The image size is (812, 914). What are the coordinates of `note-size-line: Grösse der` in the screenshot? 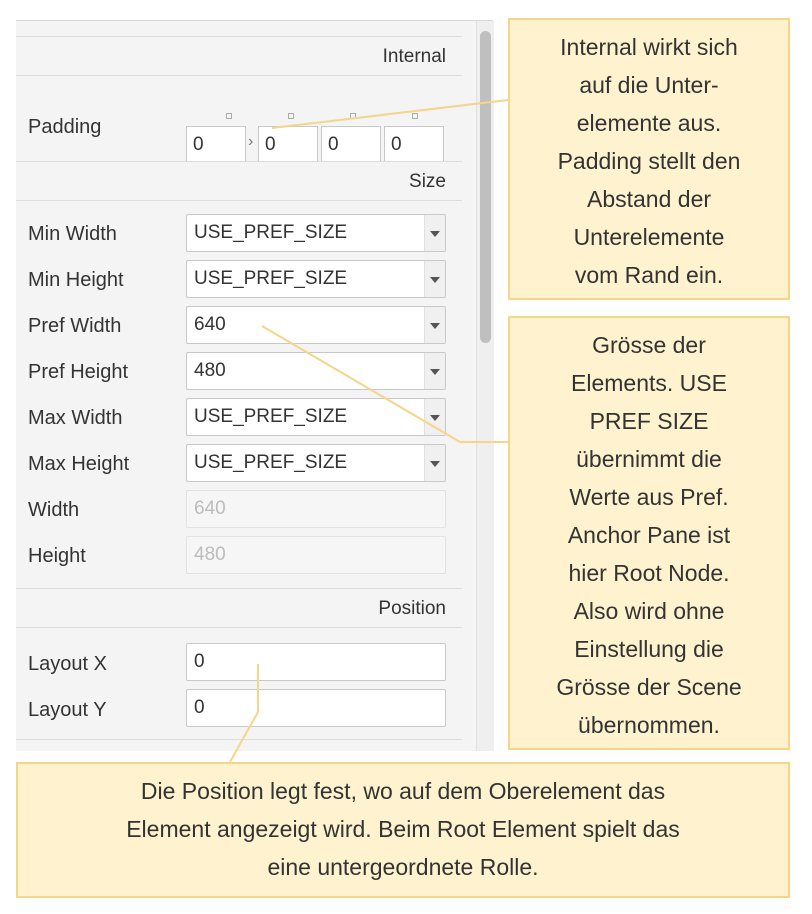 It's located at (649, 345).